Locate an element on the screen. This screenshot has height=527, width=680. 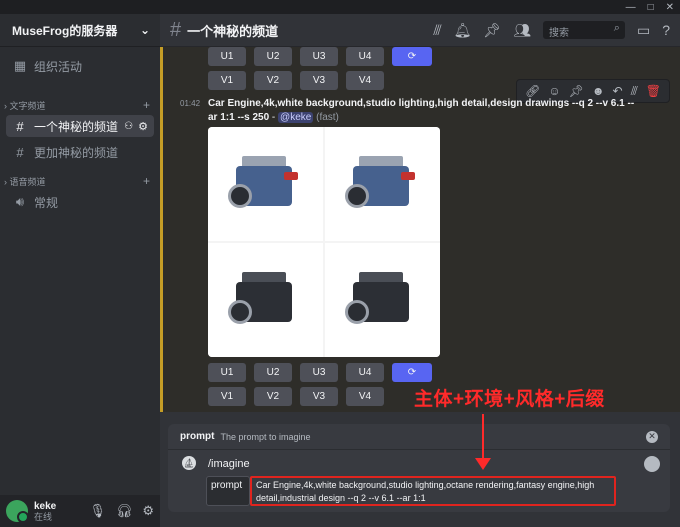
user-panel: keke 在线 🎙︎ 🎧︎ ⚙ is located at coordinates (80, 511).